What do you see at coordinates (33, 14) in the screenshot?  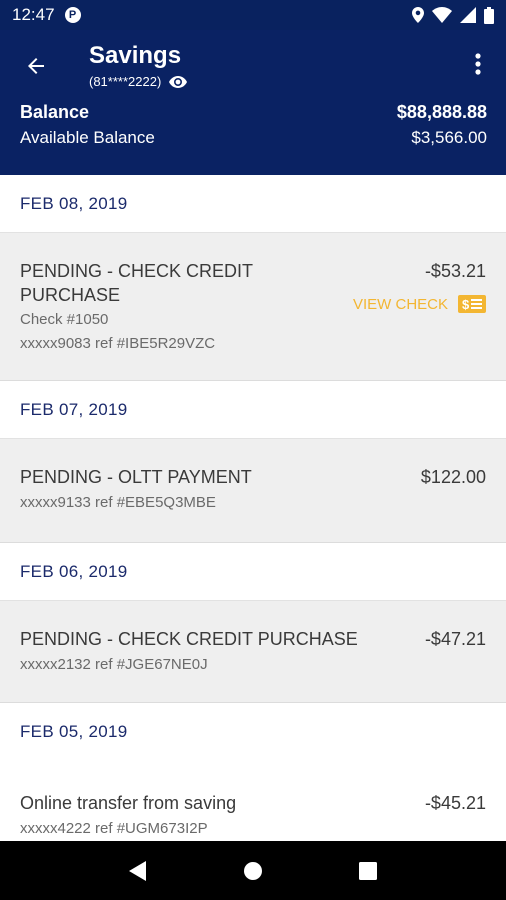 I see `status-time: 12:47` at bounding box center [33, 14].